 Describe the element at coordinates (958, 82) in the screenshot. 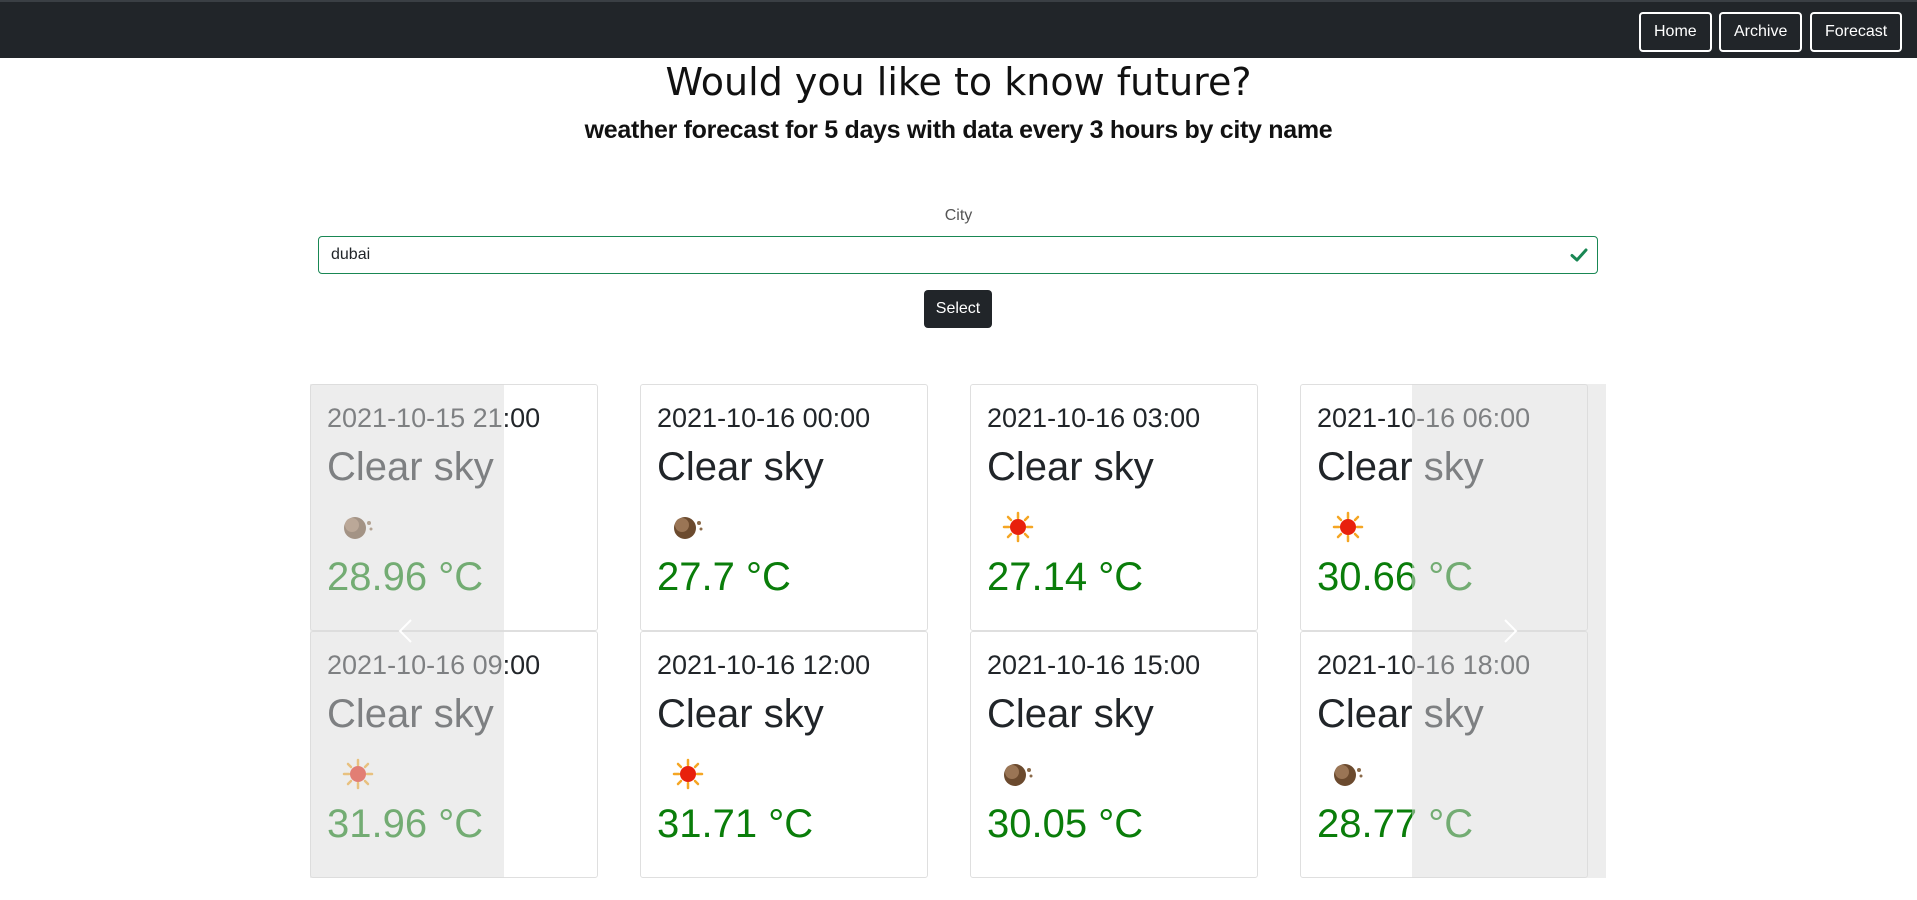

I see `page-title: Would you like to know future?` at that location.